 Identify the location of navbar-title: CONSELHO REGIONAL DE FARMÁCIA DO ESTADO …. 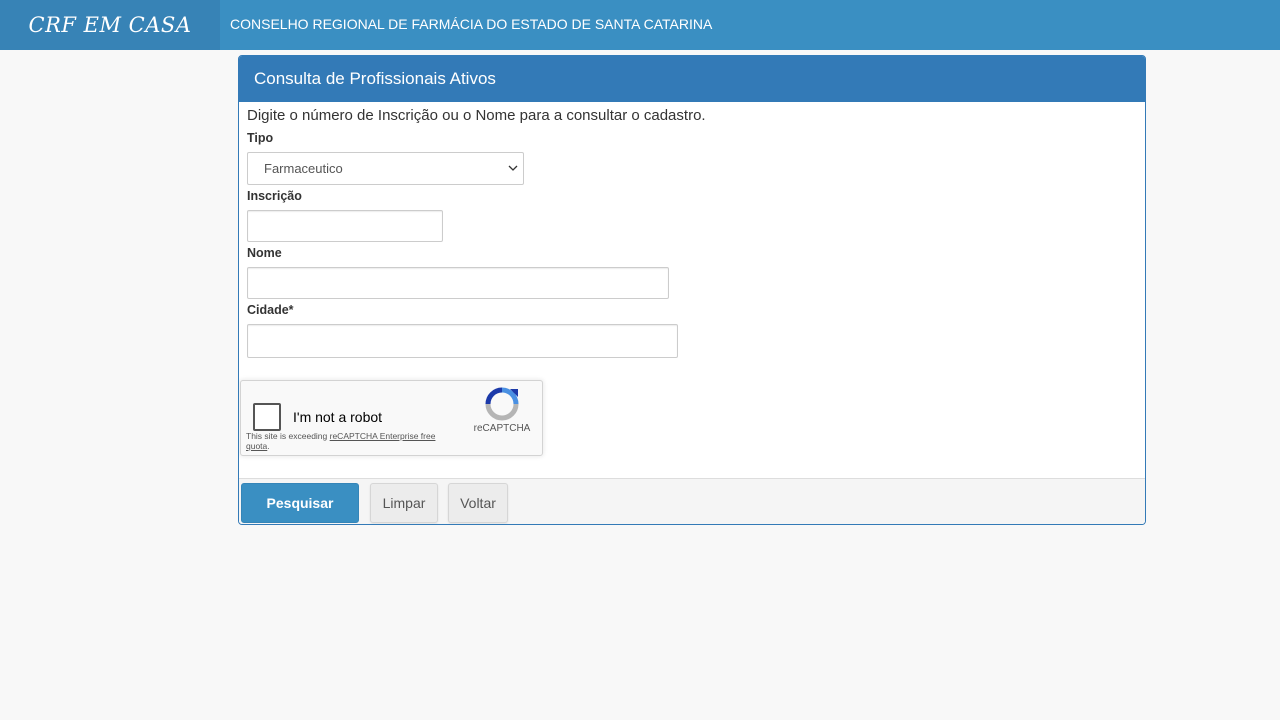
(471, 24).